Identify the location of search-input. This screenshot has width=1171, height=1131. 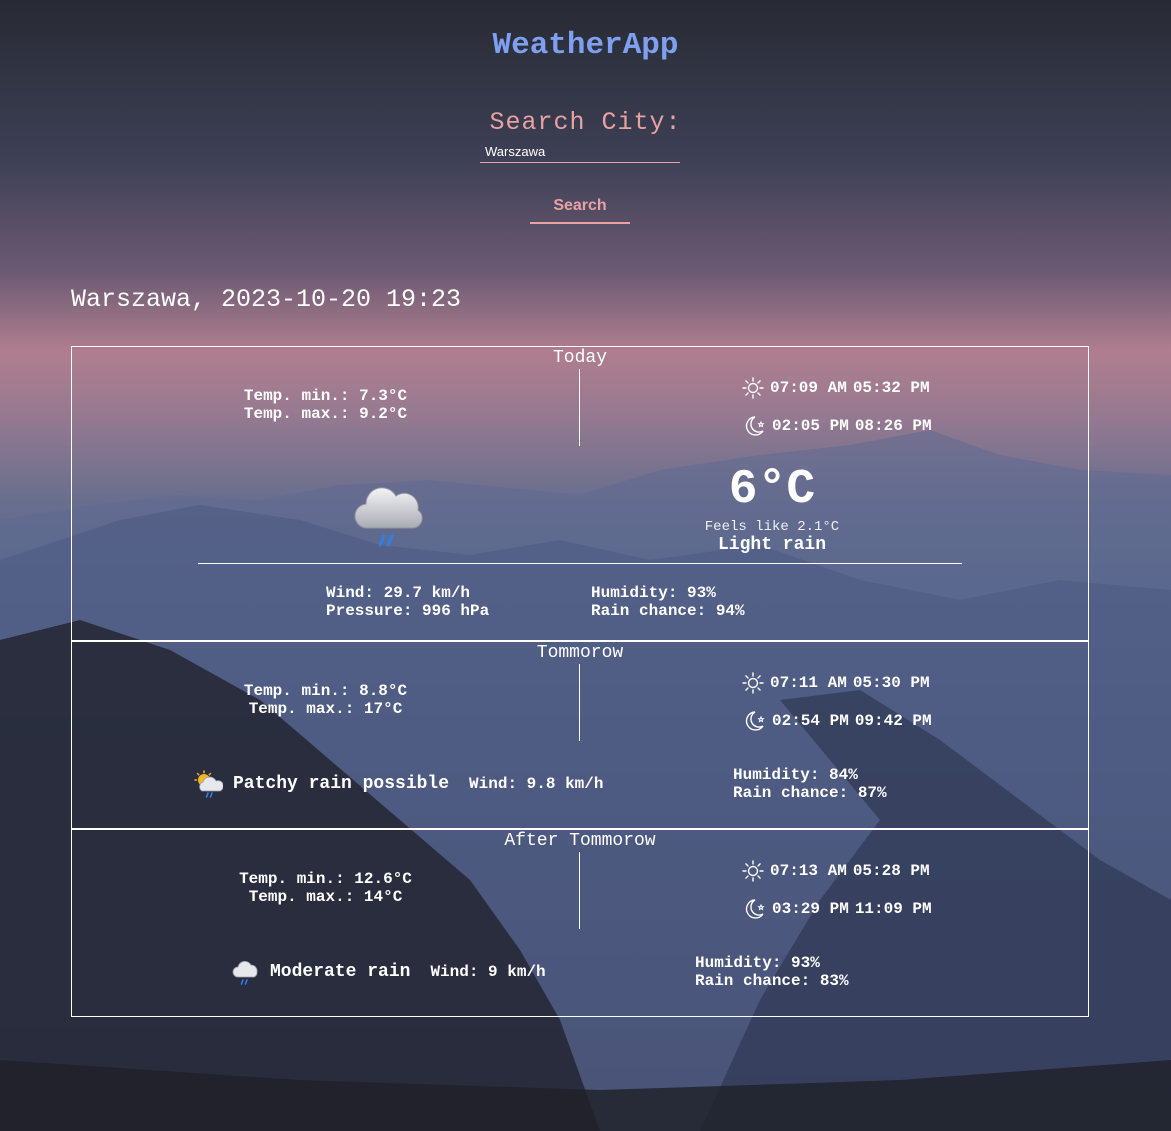
(580, 152).